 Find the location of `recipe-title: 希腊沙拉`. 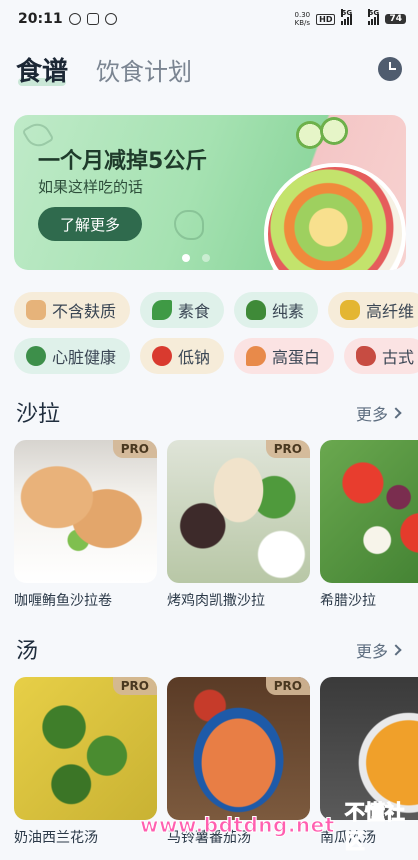

recipe-title: 希腊沙拉 is located at coordinates (348, 601).